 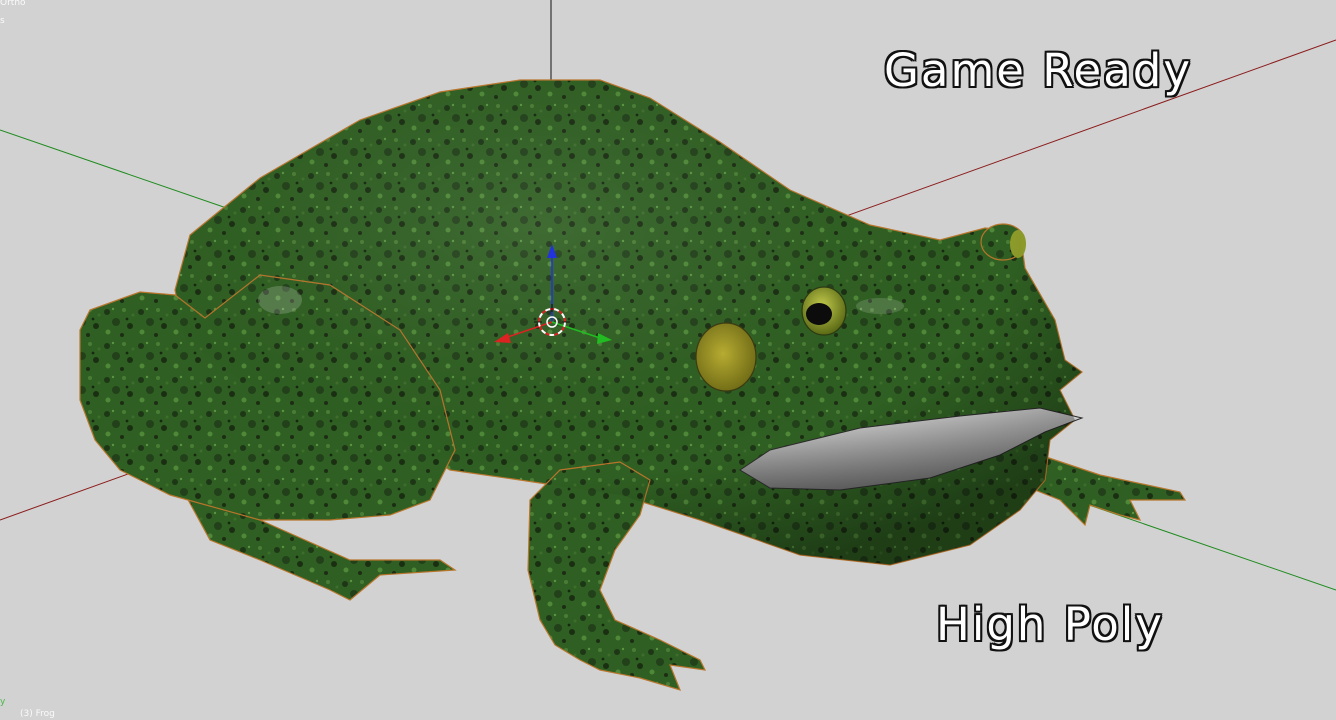 I want to click on high-poly-label: High Poly, so click(x=1050, y=624).